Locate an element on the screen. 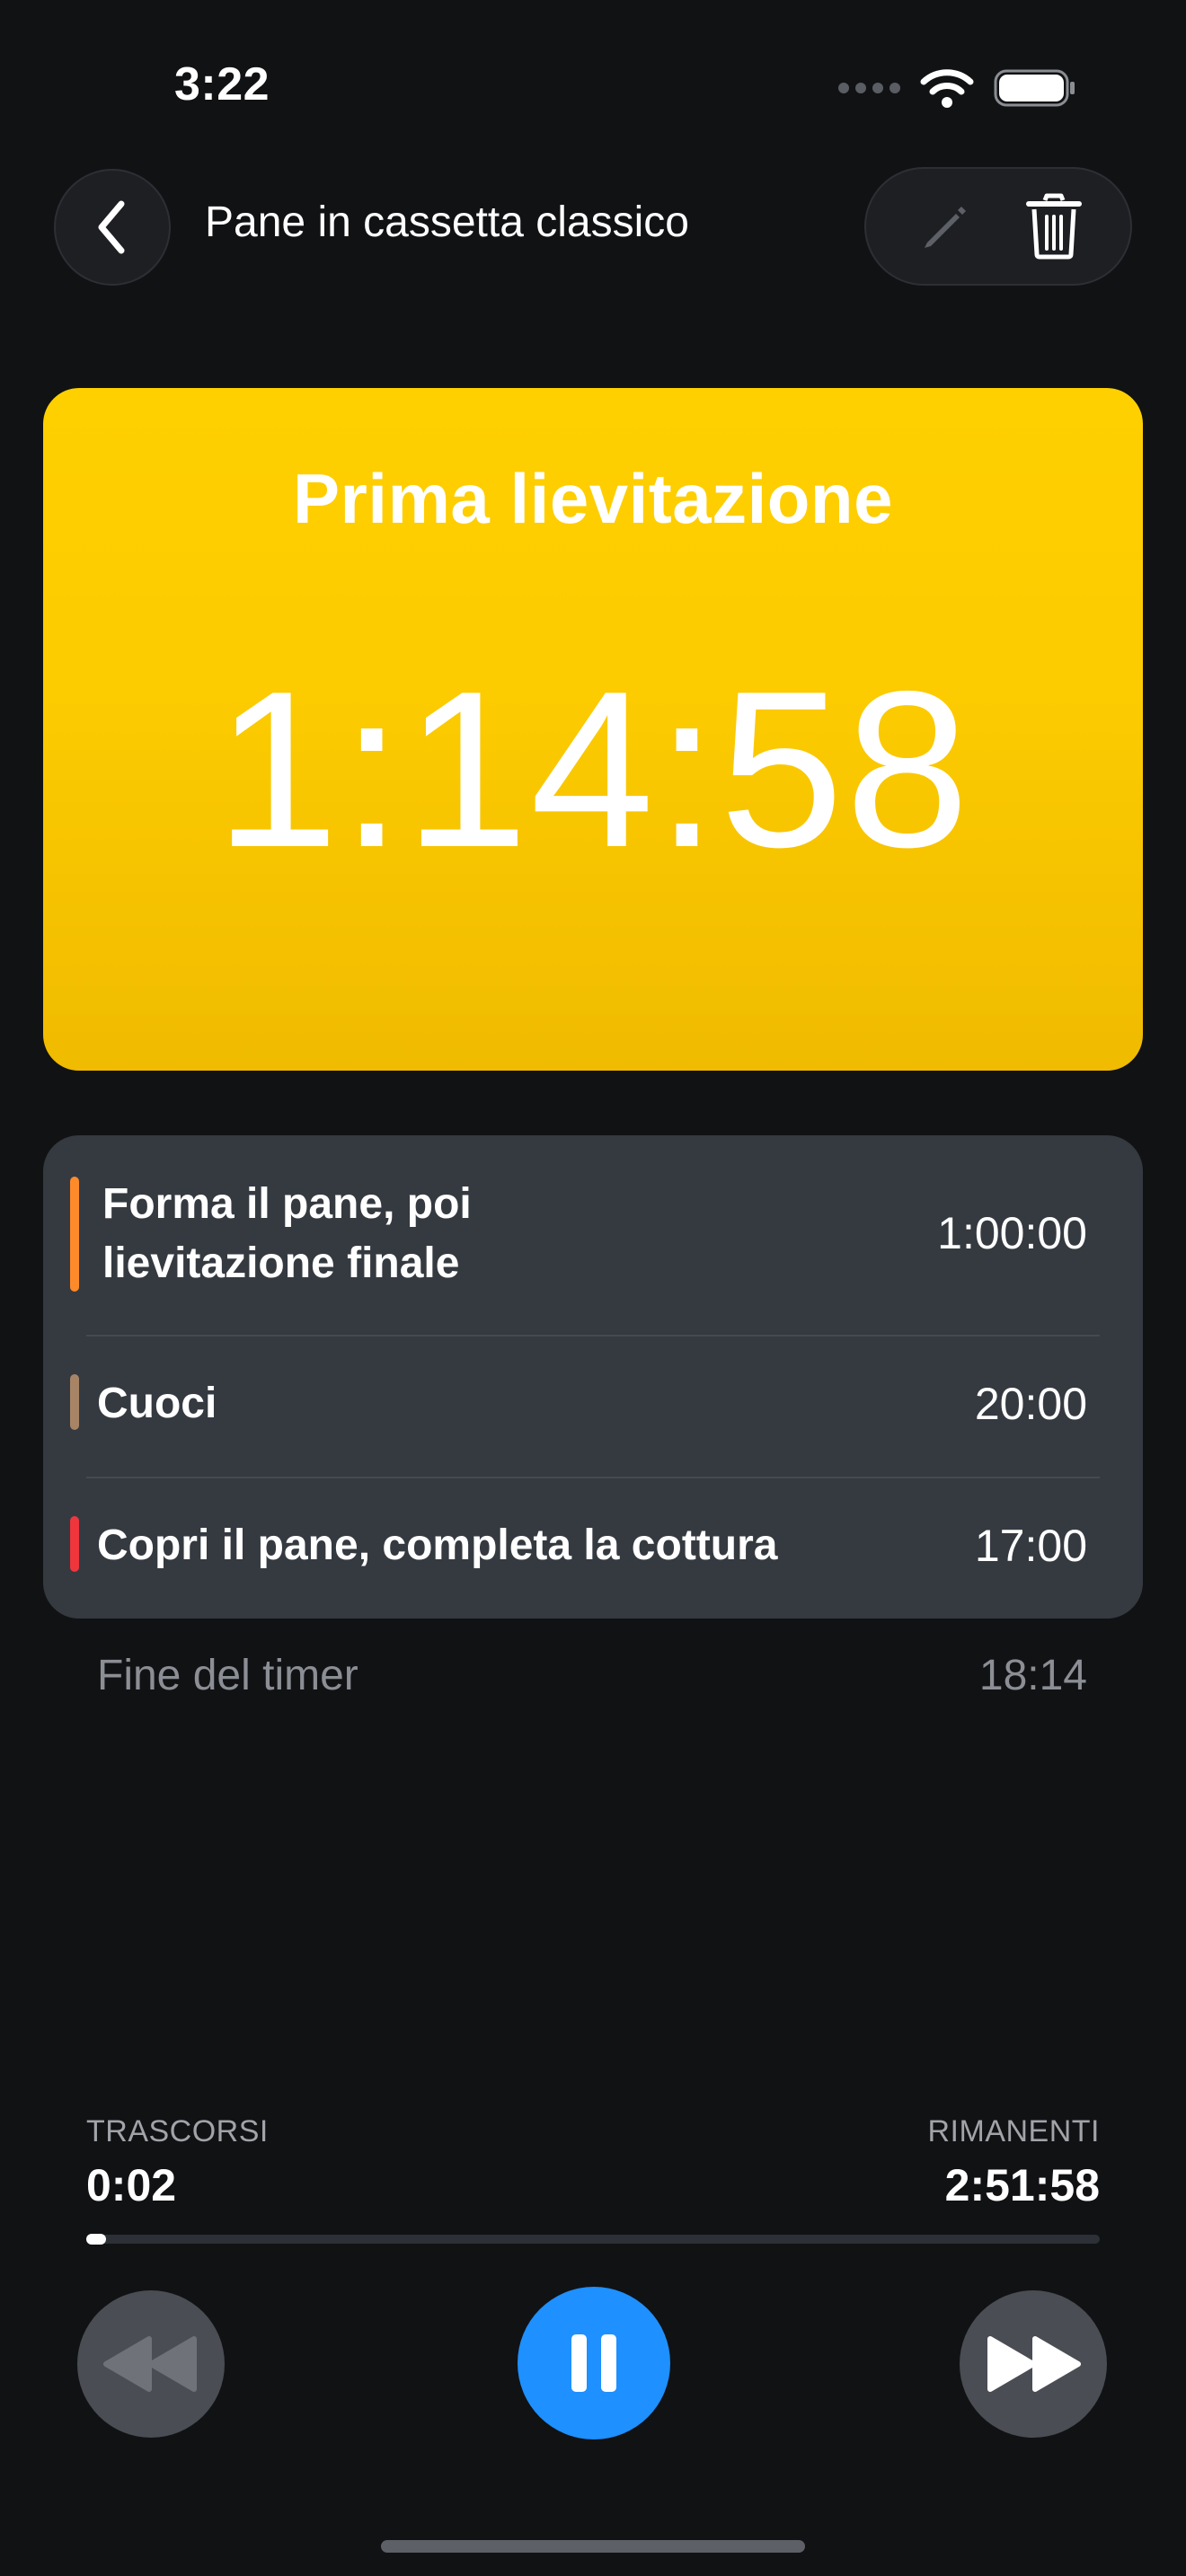 This screenshot has width=1186, height=2576. progress-bar is located at coordinates (593, 2239).